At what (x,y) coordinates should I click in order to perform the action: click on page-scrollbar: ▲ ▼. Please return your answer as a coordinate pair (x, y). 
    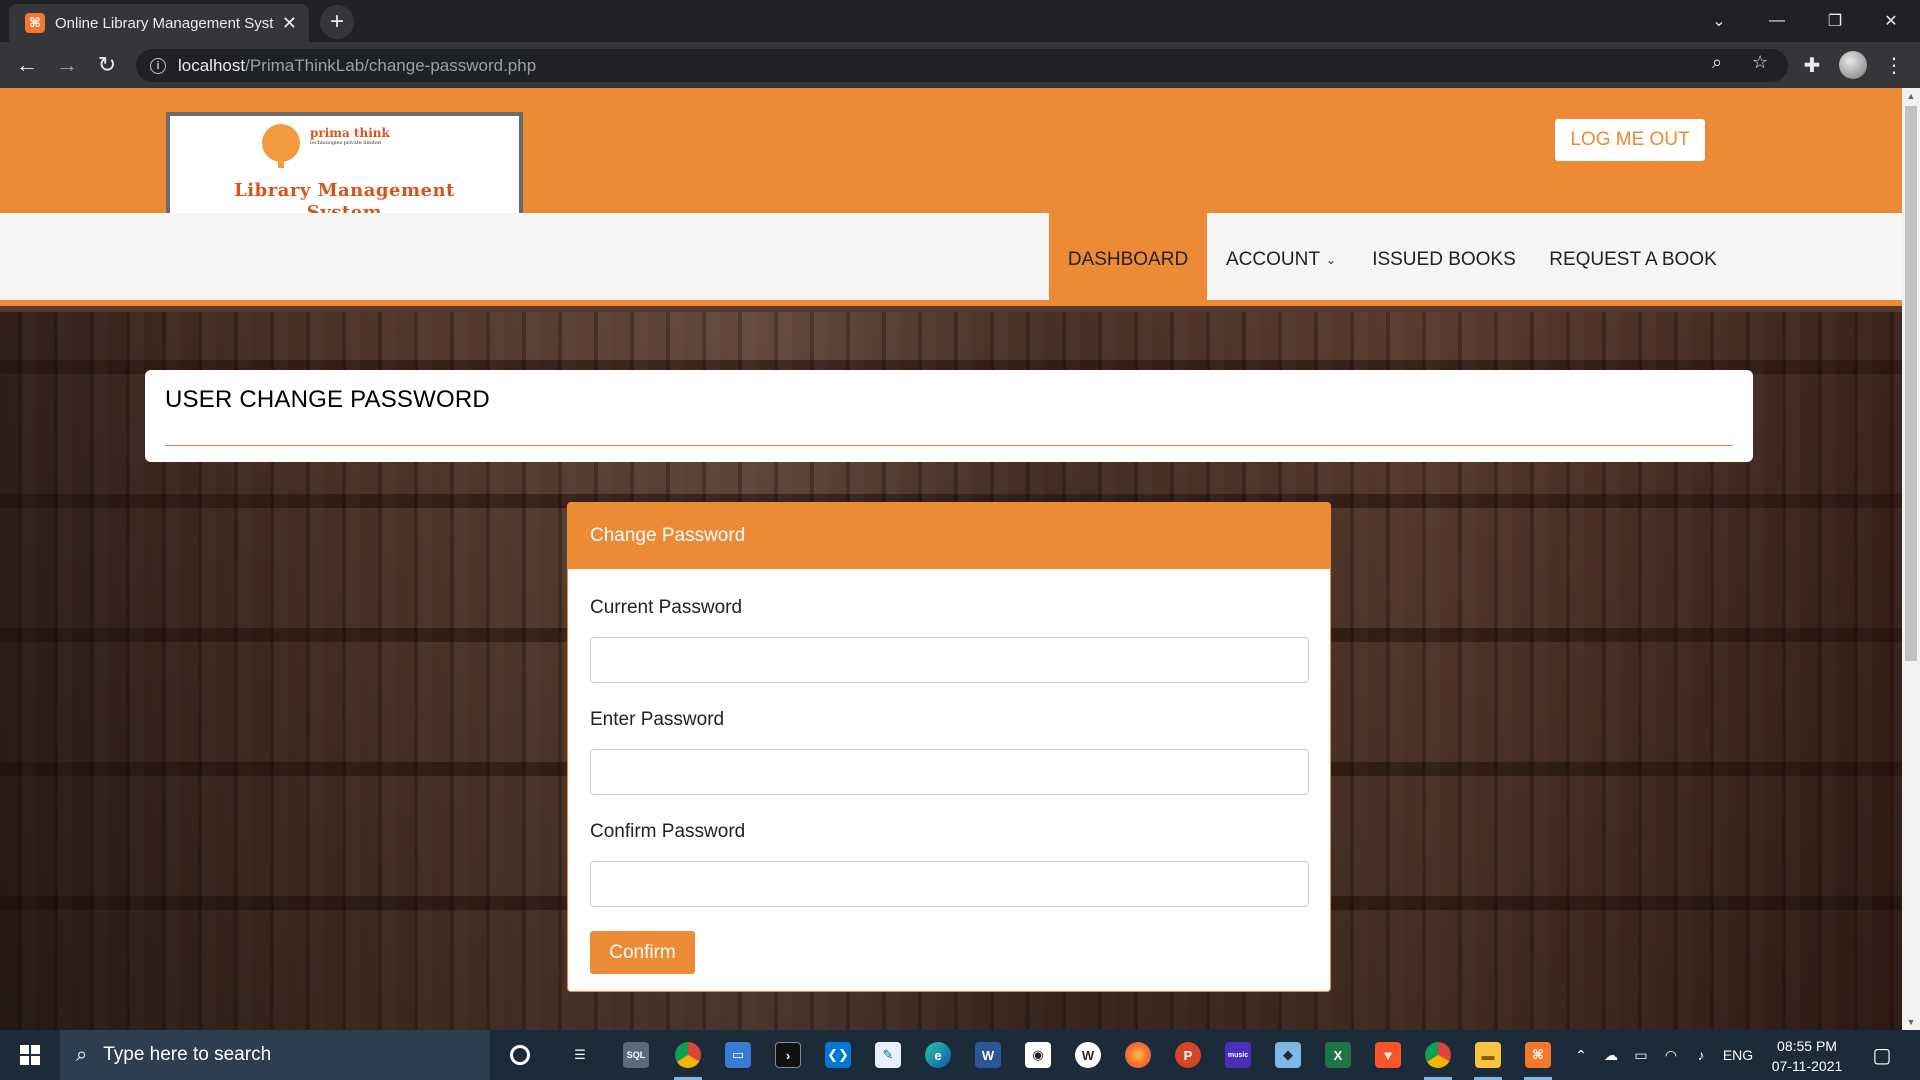
    Looking at the image, I should click on (1911, 559).